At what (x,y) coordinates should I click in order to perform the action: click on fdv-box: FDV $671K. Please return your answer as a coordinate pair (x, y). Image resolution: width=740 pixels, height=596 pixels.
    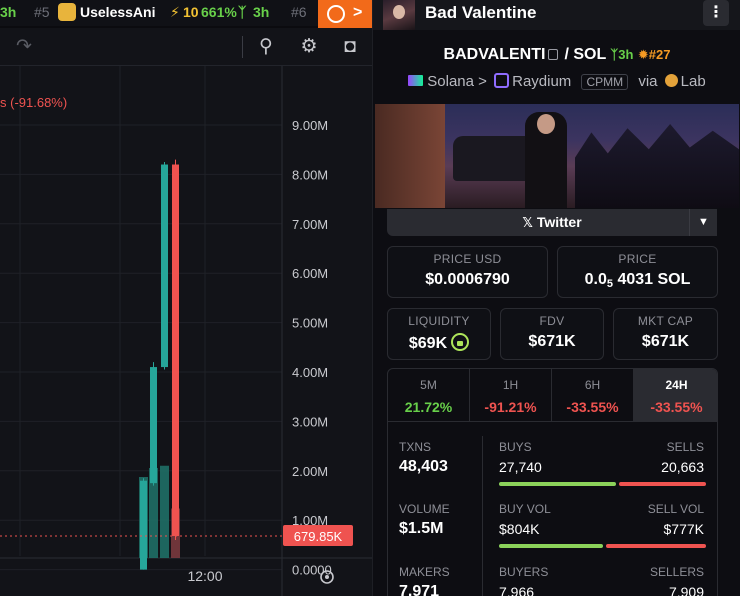
    Looking at the image, I should click on (552, 334).